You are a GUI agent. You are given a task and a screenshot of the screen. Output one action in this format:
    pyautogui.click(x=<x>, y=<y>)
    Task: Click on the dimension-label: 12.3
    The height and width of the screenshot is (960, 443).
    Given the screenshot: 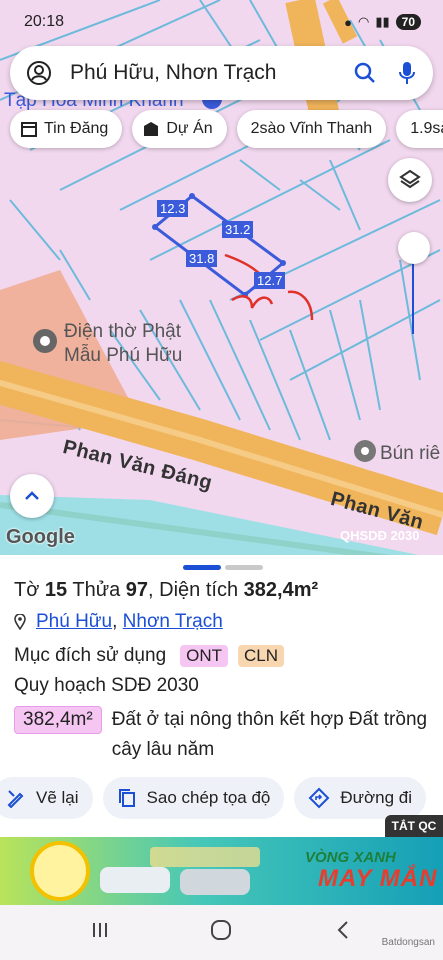 What is the action you would take?
    pyautogui.click(x=173, y=208)
    